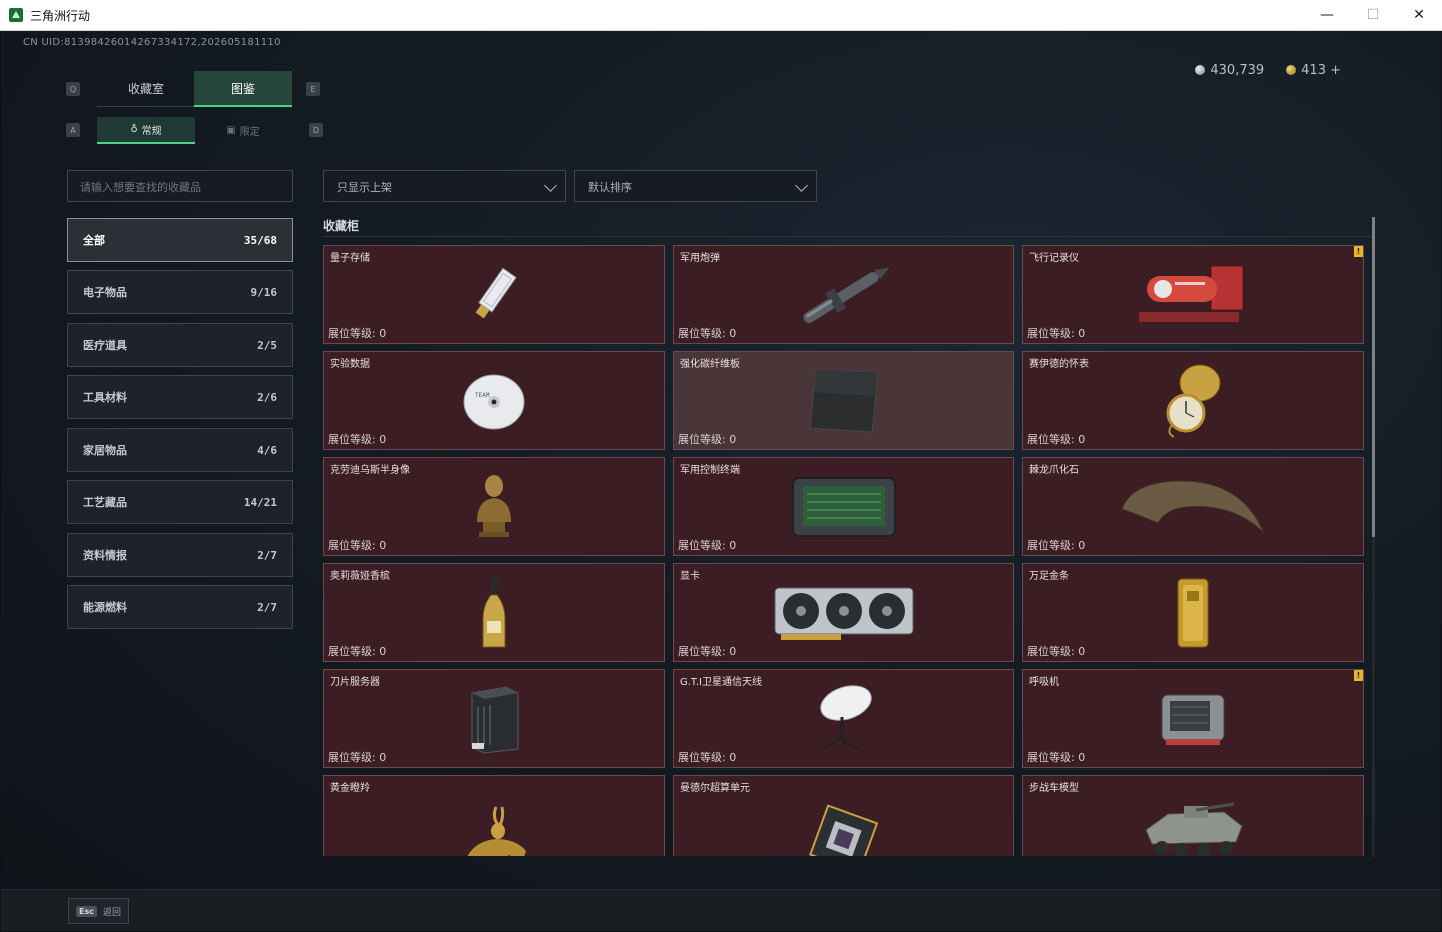  What do you see at coordinates (444, 186) in the screenshot?
I see `shelf-filter-dropdown: 只显示上架` at bounding box center [444, 186].